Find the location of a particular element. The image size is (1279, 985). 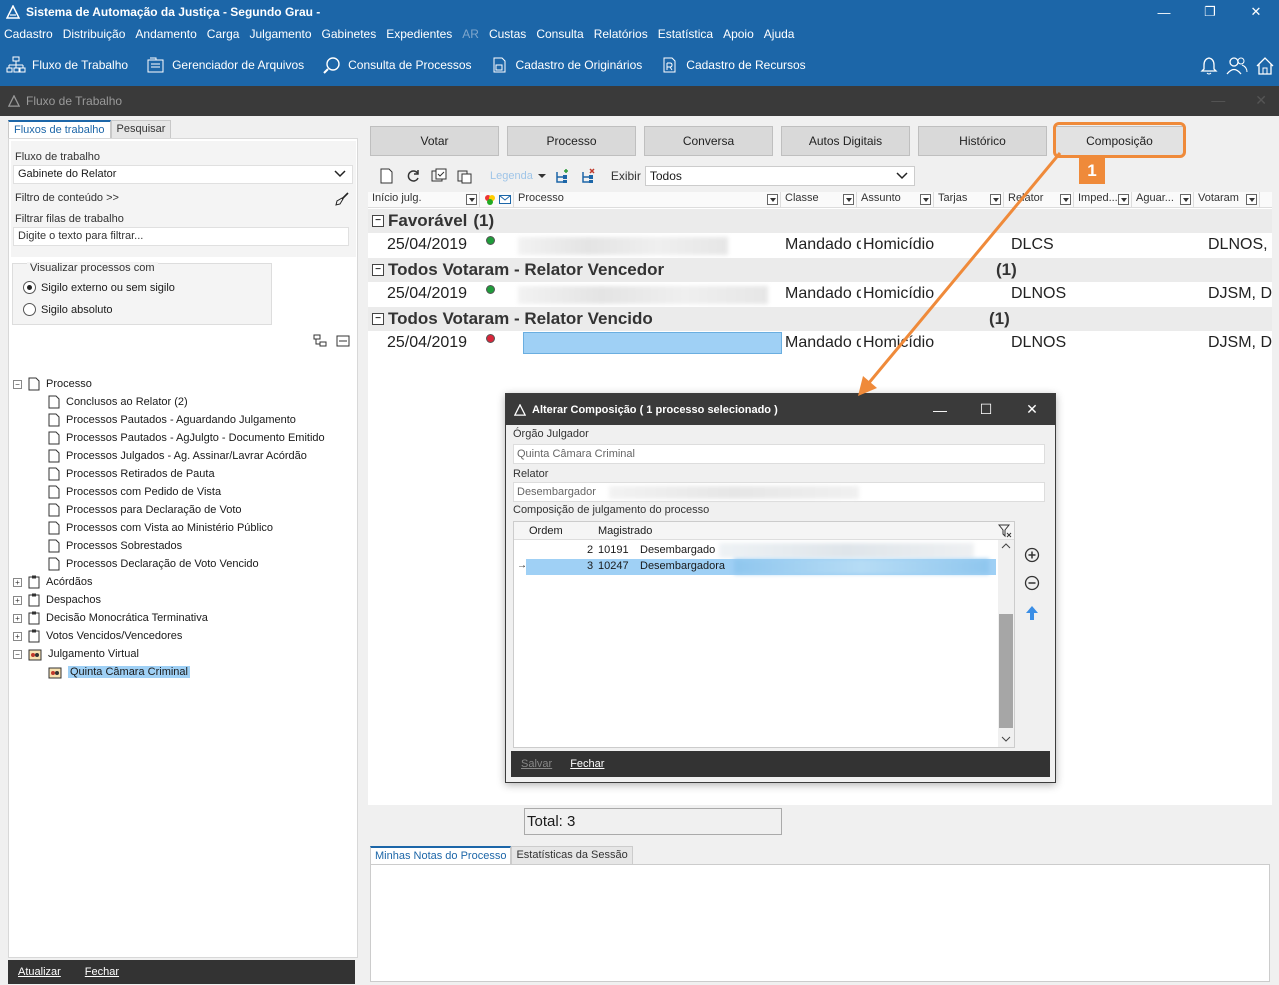

menu-carga: Carga is located at coordinates (223, 34).